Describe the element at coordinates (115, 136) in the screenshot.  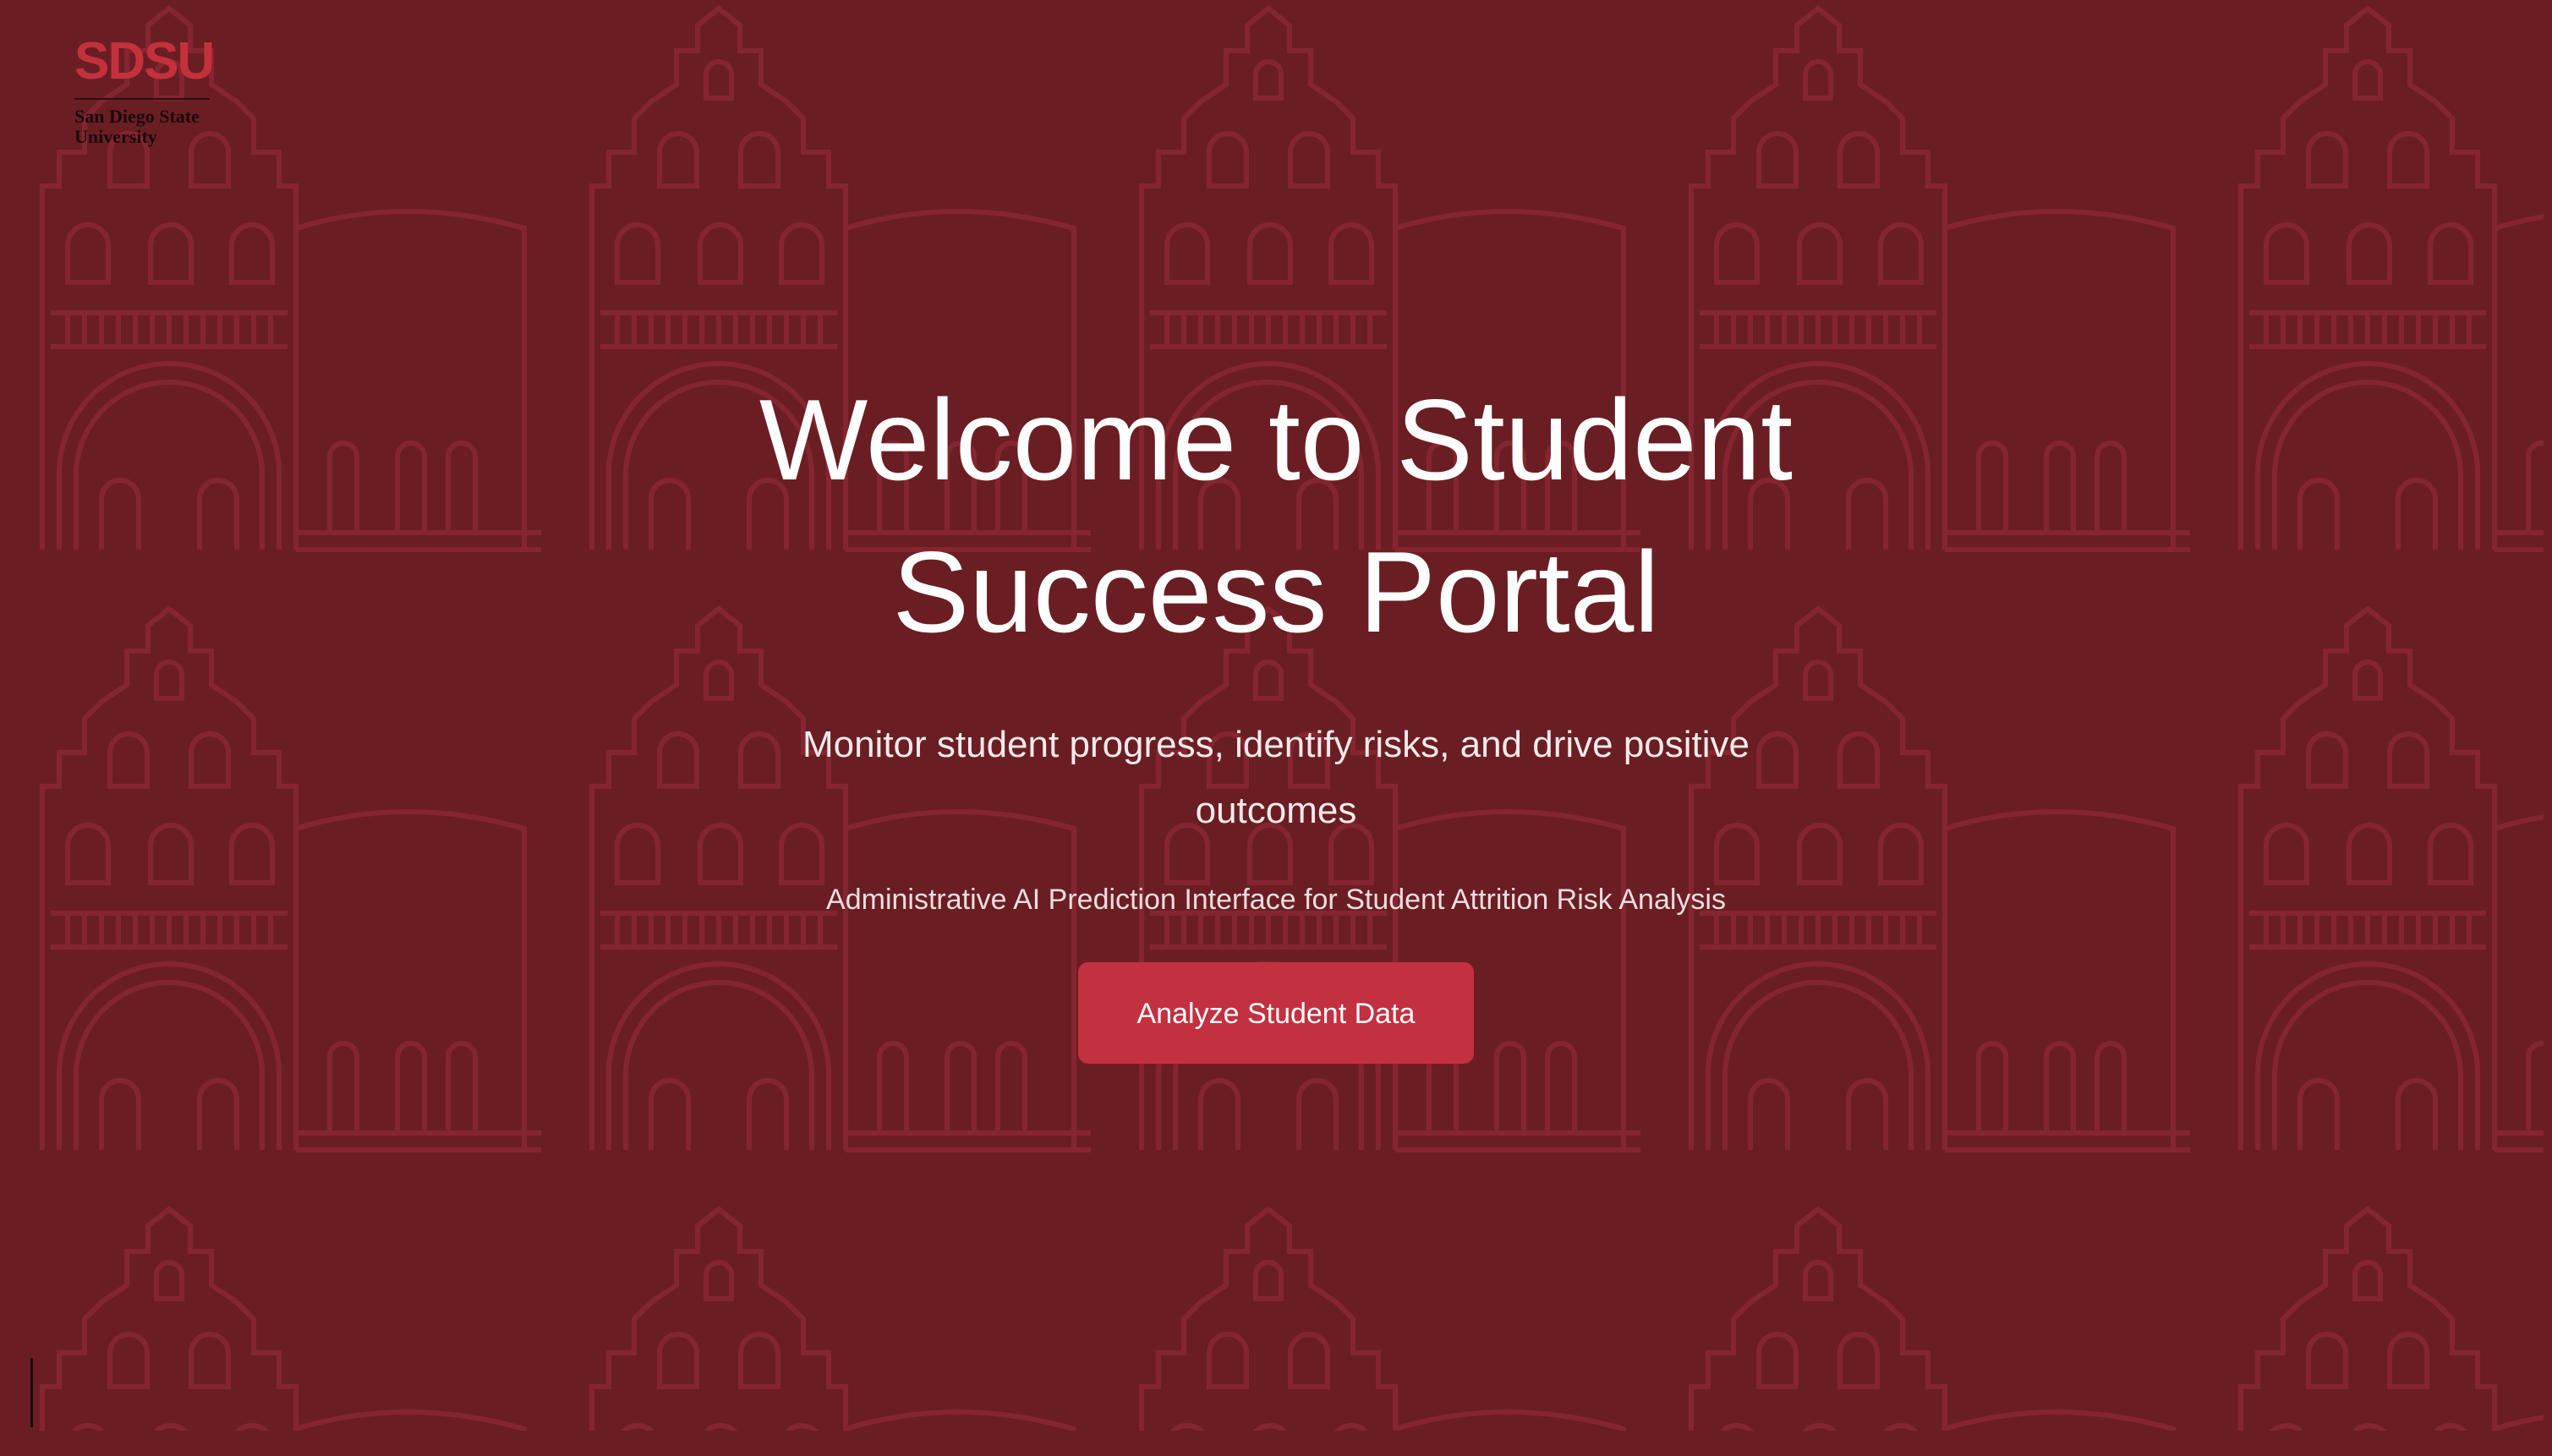
I see `logo-line-2: University` at that location.